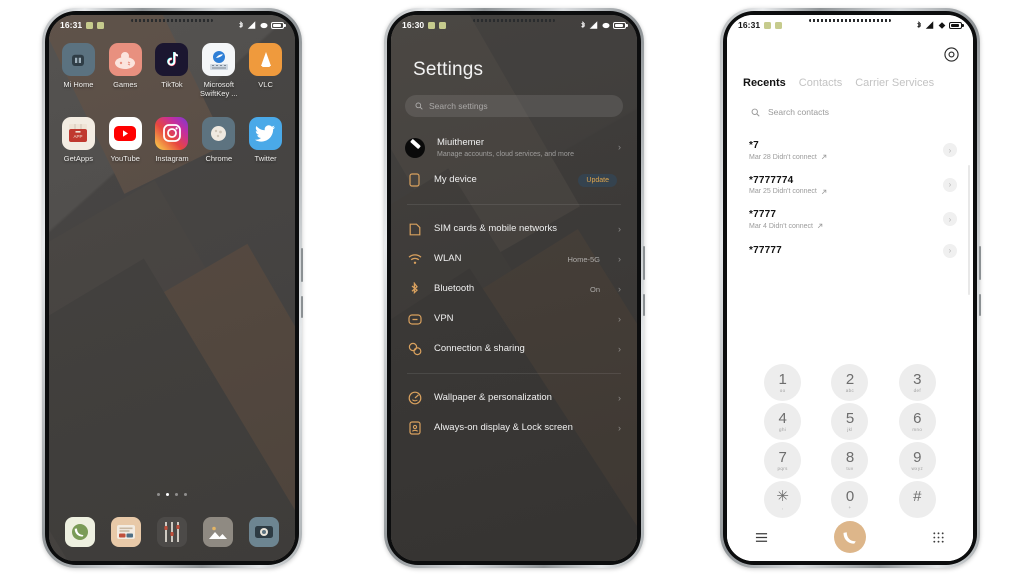  Describe the element at coordinates (514, 398) in the screenshot. I see `settings-row-wallpaper: Wallpaper & personalization ›` at that location.